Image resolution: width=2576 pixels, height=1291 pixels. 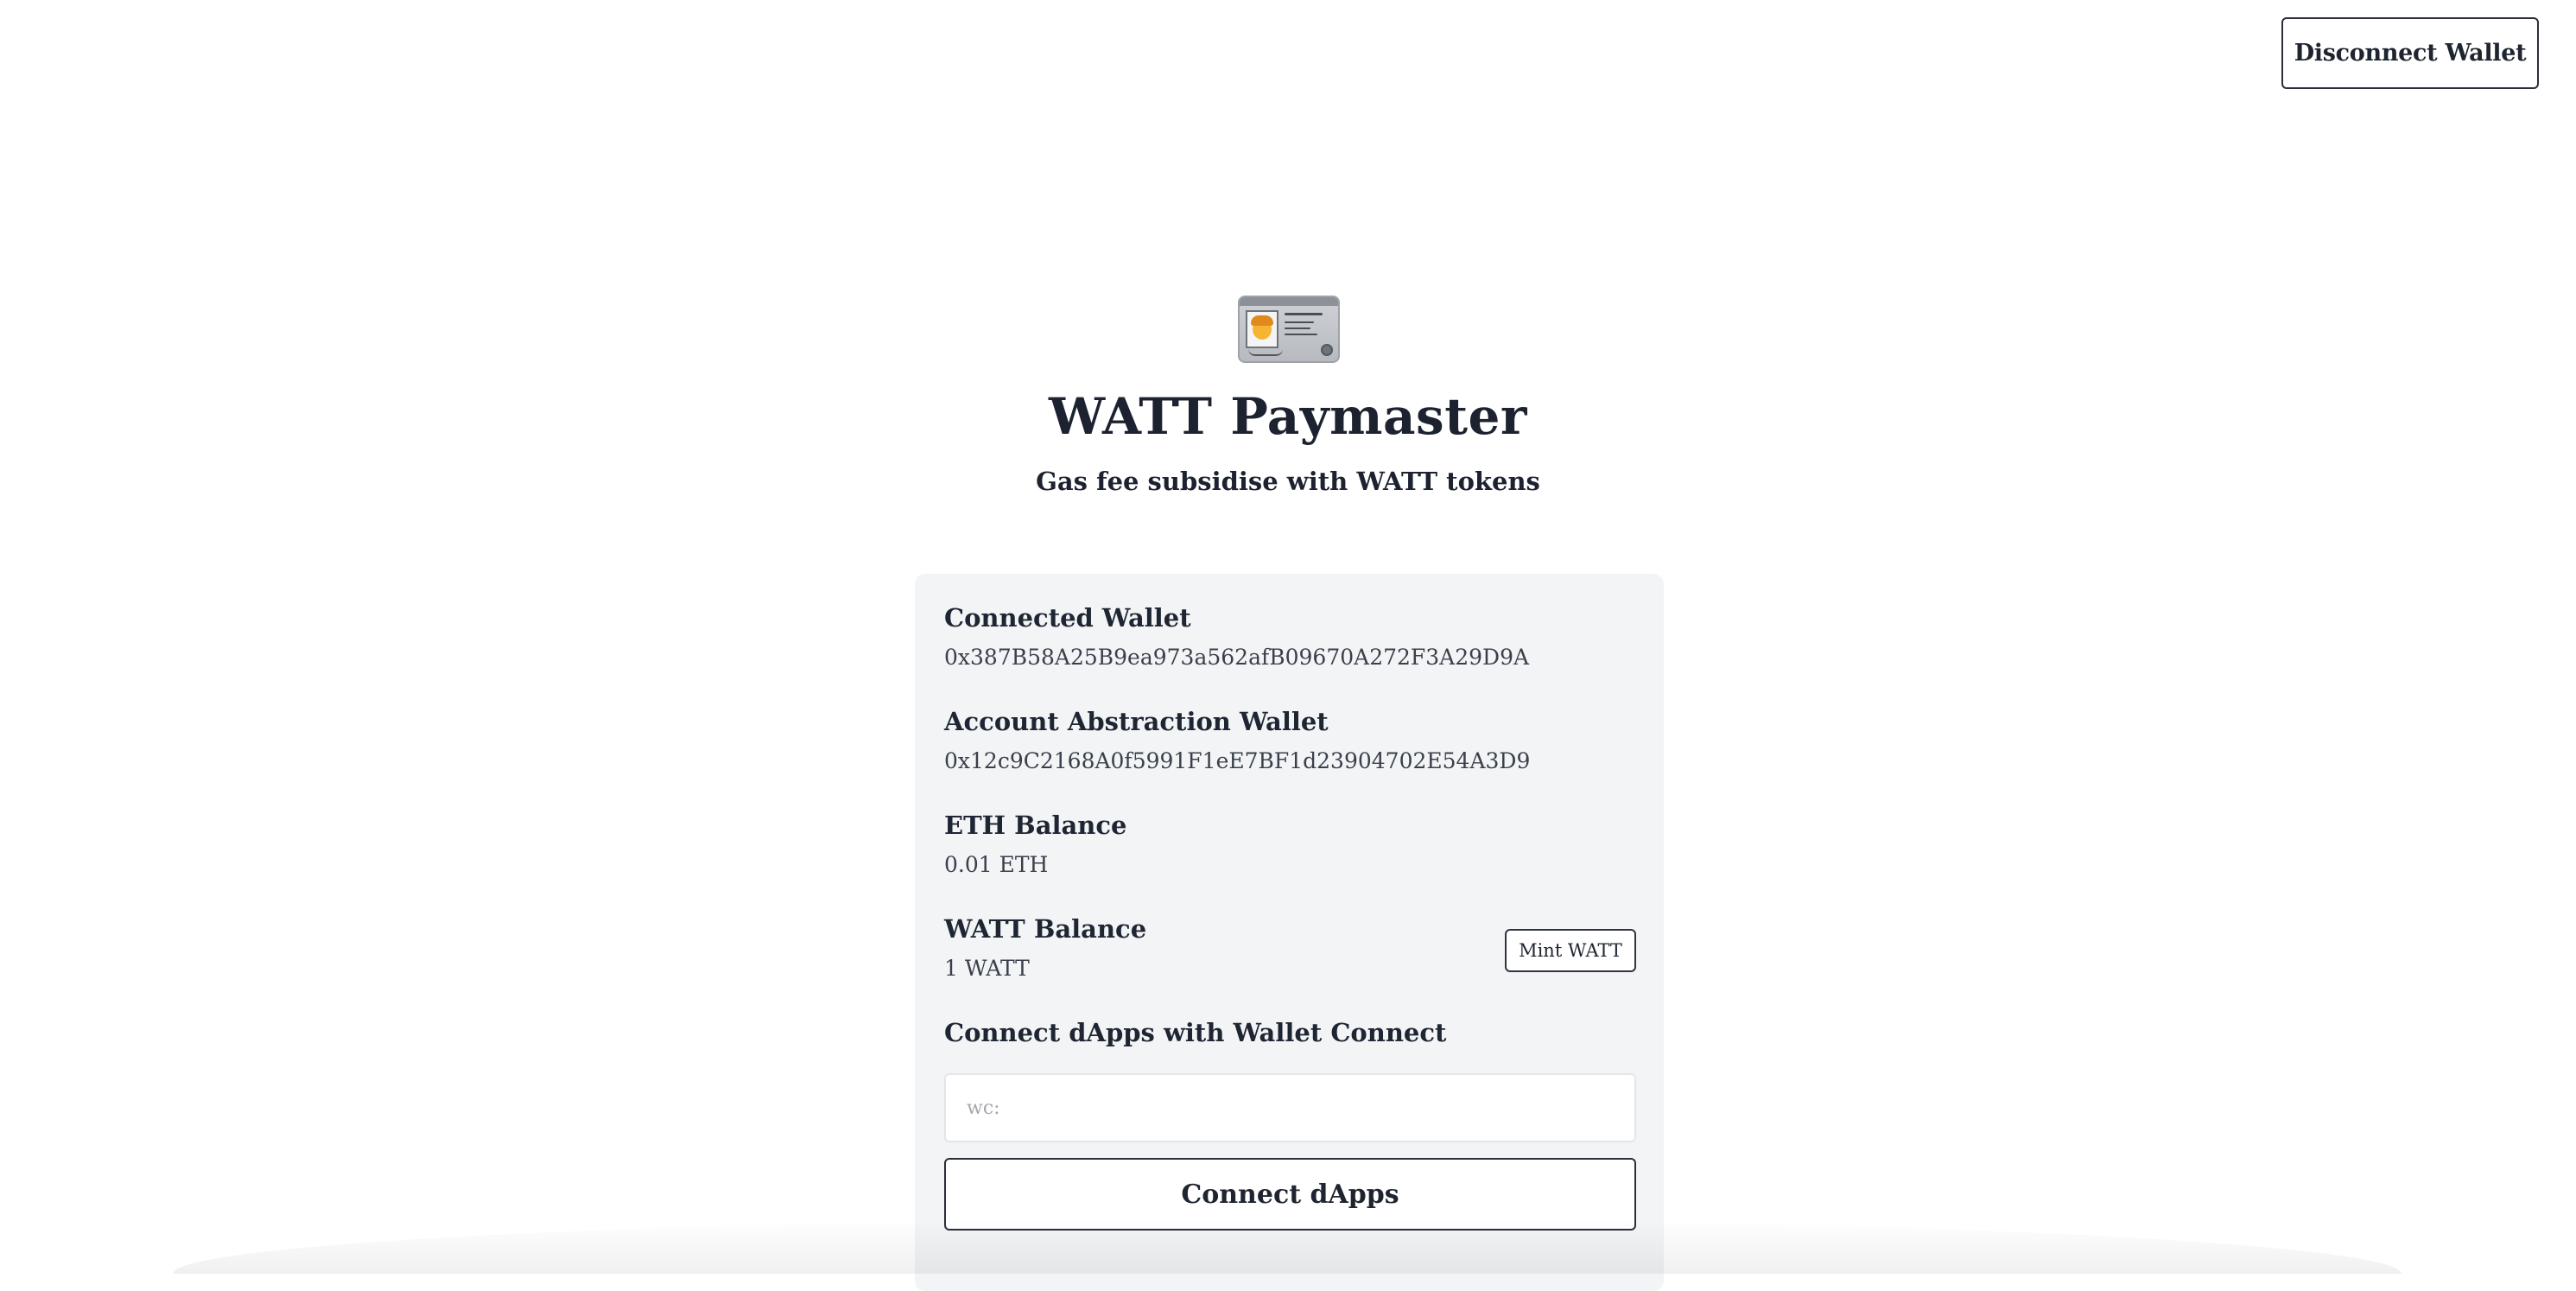 What do you see at coordinates (1289, 301) in the screenshot?
I see `id-card-band` at bounding box center [1289, 301].